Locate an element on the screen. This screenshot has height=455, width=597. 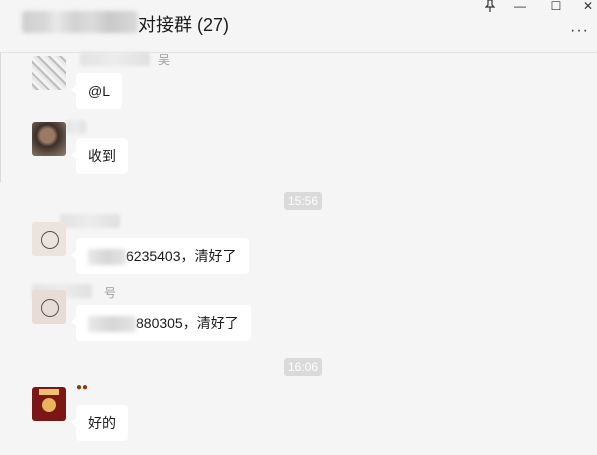
message-bubble: @L is located at coordinates (96, 91).